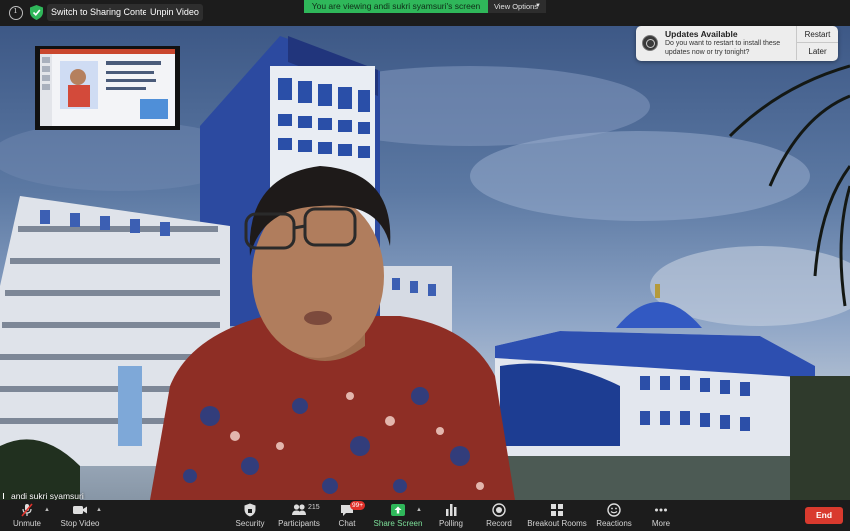 This screenshot has width=850, height=531. What do you see at coordinates (661, 523) in the screenshot?
I see `more-label: More` at bounding box center [661, 523].